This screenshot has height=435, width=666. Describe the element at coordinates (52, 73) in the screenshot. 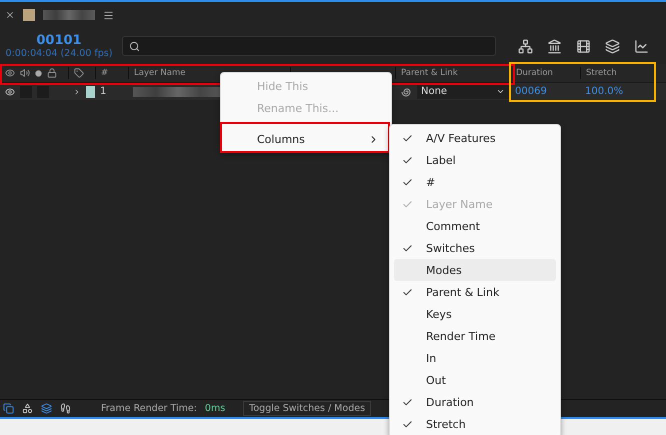

I see `lock-icon` at that location.